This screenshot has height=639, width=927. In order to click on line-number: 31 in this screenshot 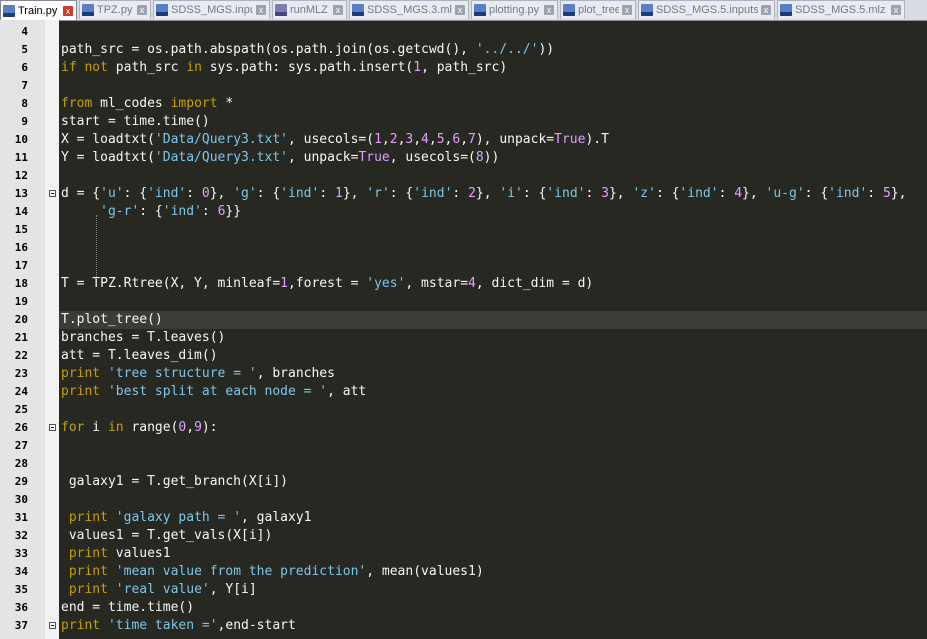, I will do `click(21, 517)`.